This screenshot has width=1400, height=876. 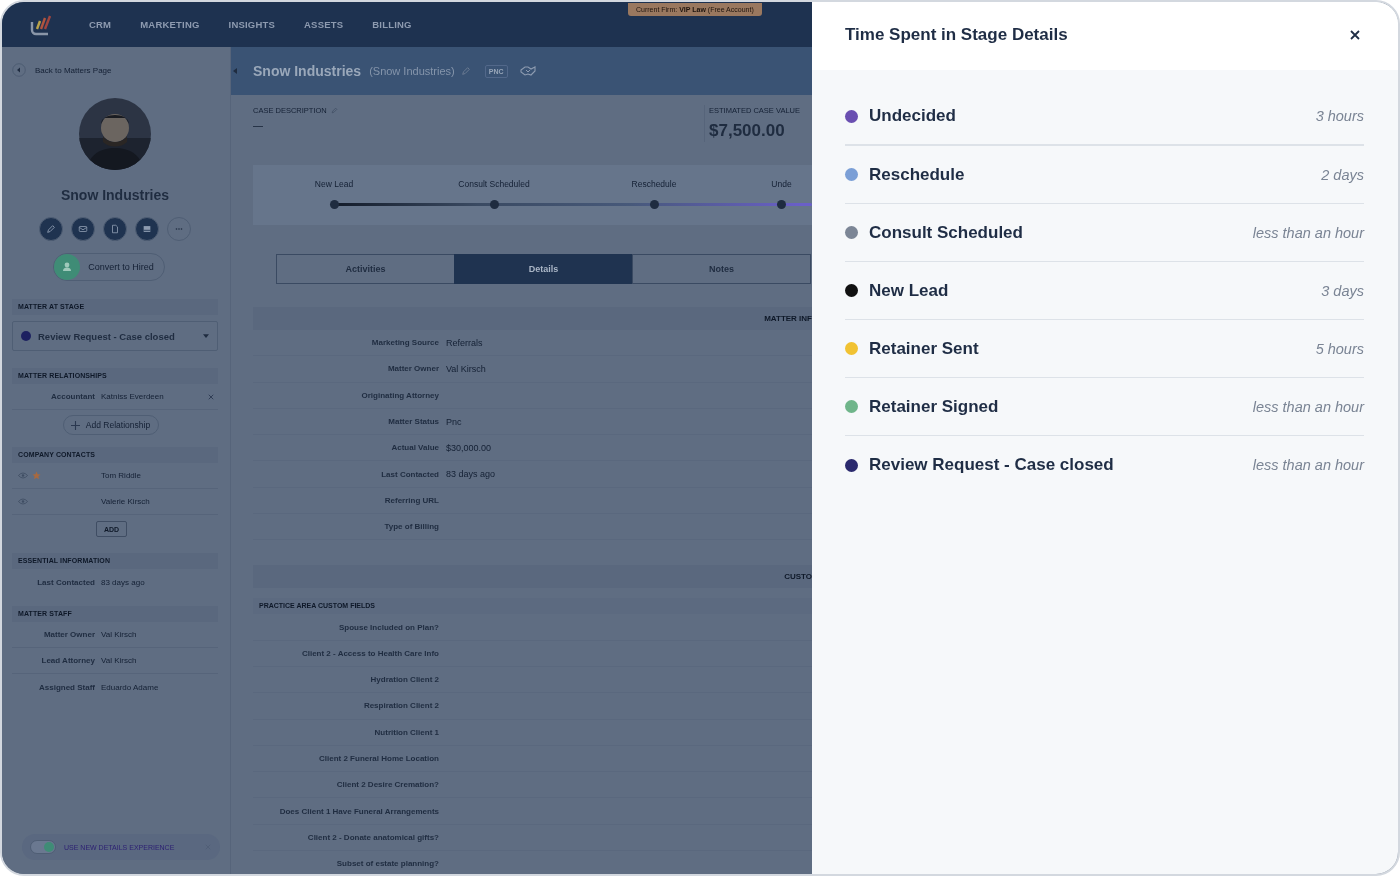 What do you see at coordinates (1342, 174) in the screenshot?
I see `stage-duration: 2 days` at bounding box center [1342, 174].